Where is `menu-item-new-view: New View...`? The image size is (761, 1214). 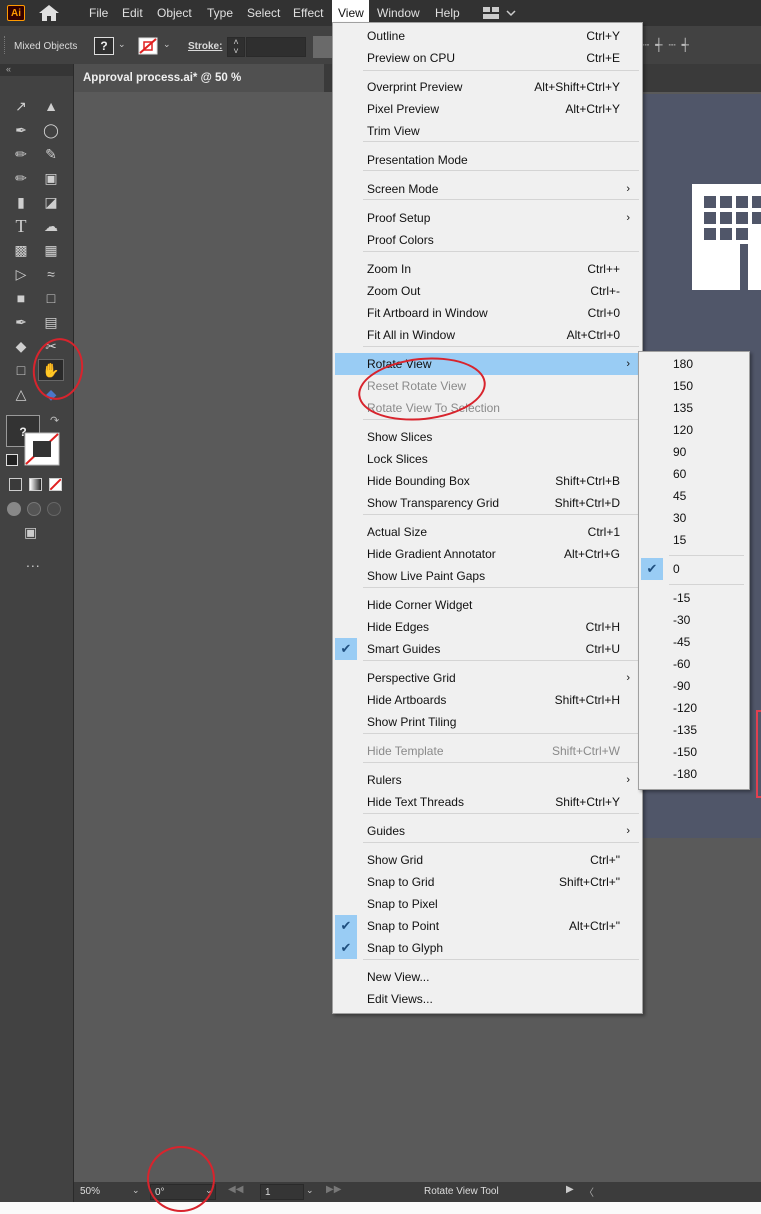 menu-item-new-view: New View... is located at coordinates (486, 977).